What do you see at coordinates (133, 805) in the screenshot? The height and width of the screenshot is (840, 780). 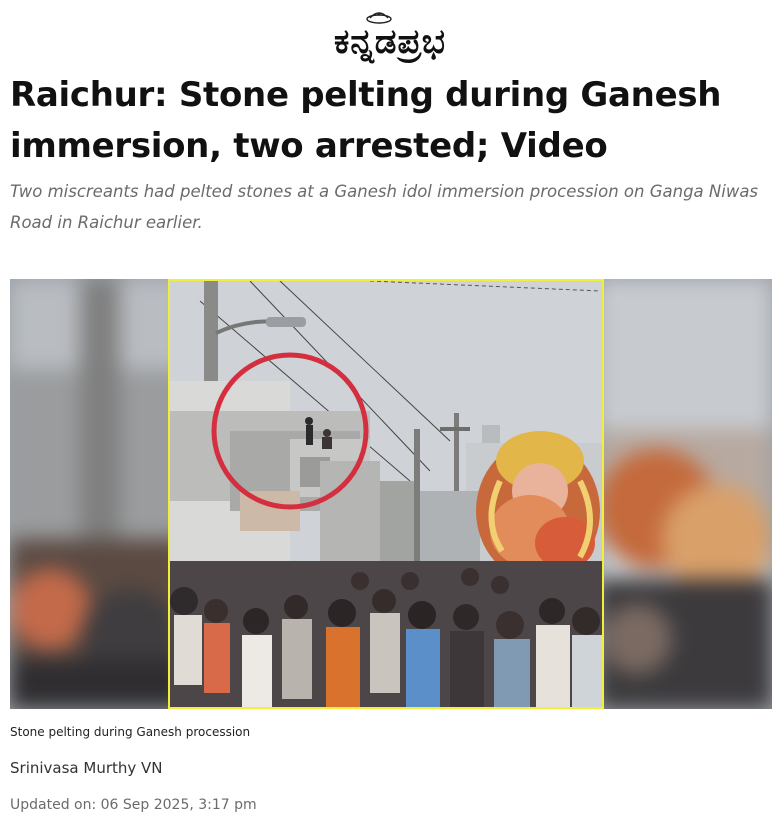 I see `updated-timestamp: Updated on: 06 Sep 2025, 3:17 pm` at bounding box center [133, 805].